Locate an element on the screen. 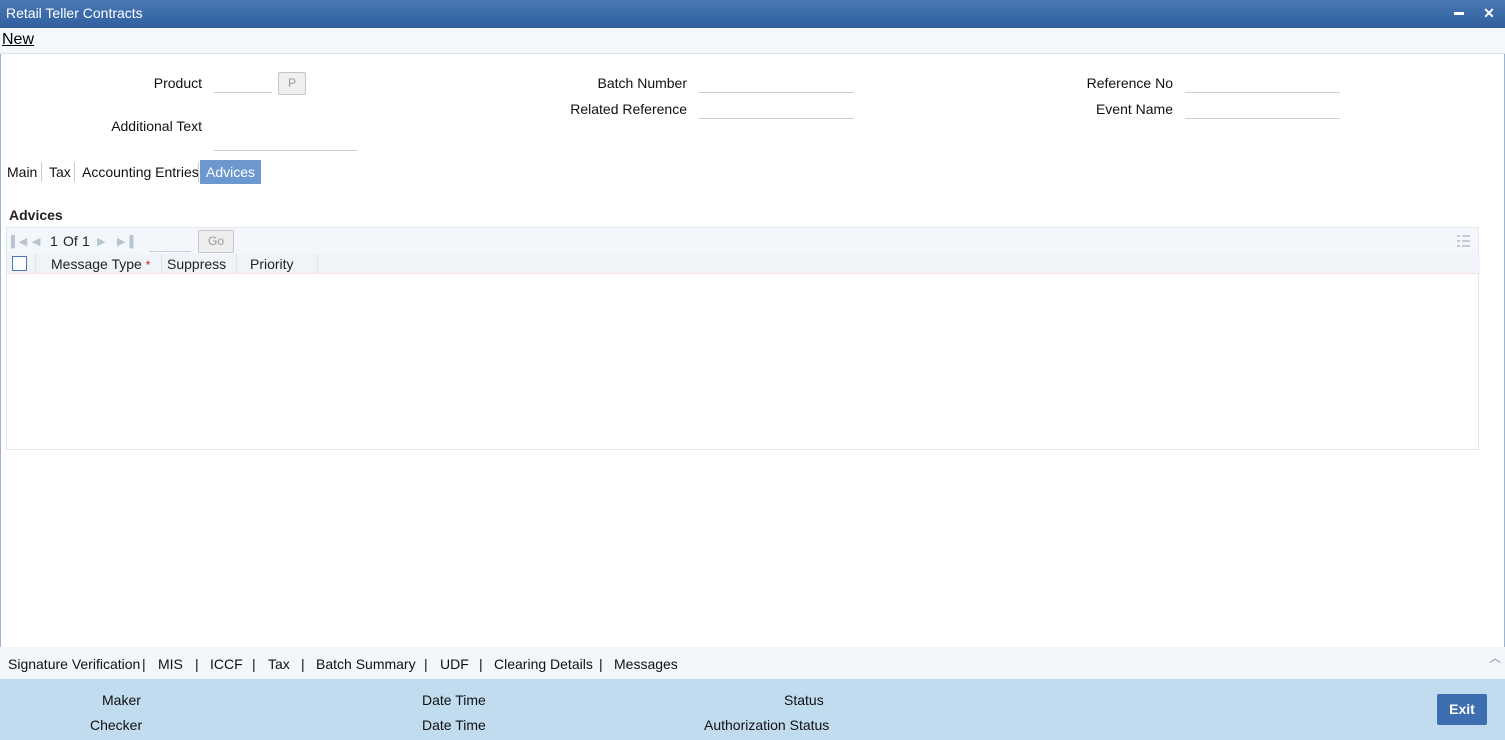 This screenshot has height=740, width=1505. maker-date-time-label: Date Time is located at coordinates (454, 700).